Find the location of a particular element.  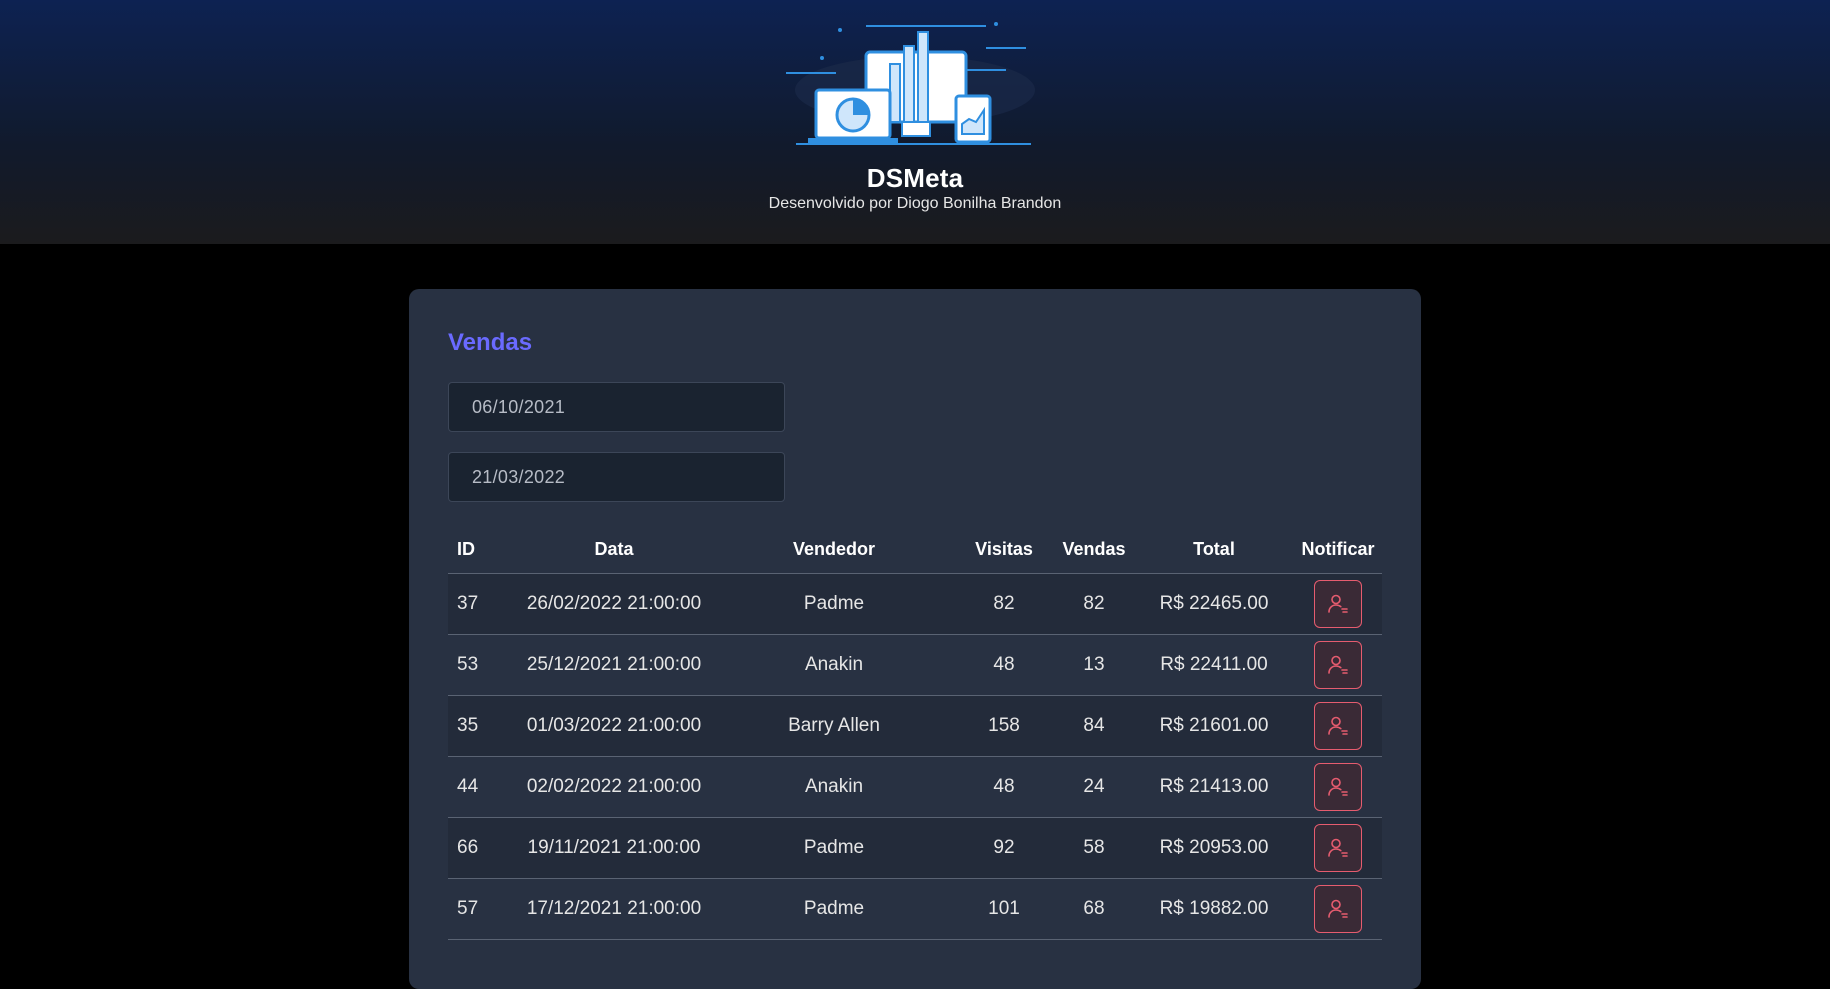

column-header-id: ID is located at coordinates (466, 548).